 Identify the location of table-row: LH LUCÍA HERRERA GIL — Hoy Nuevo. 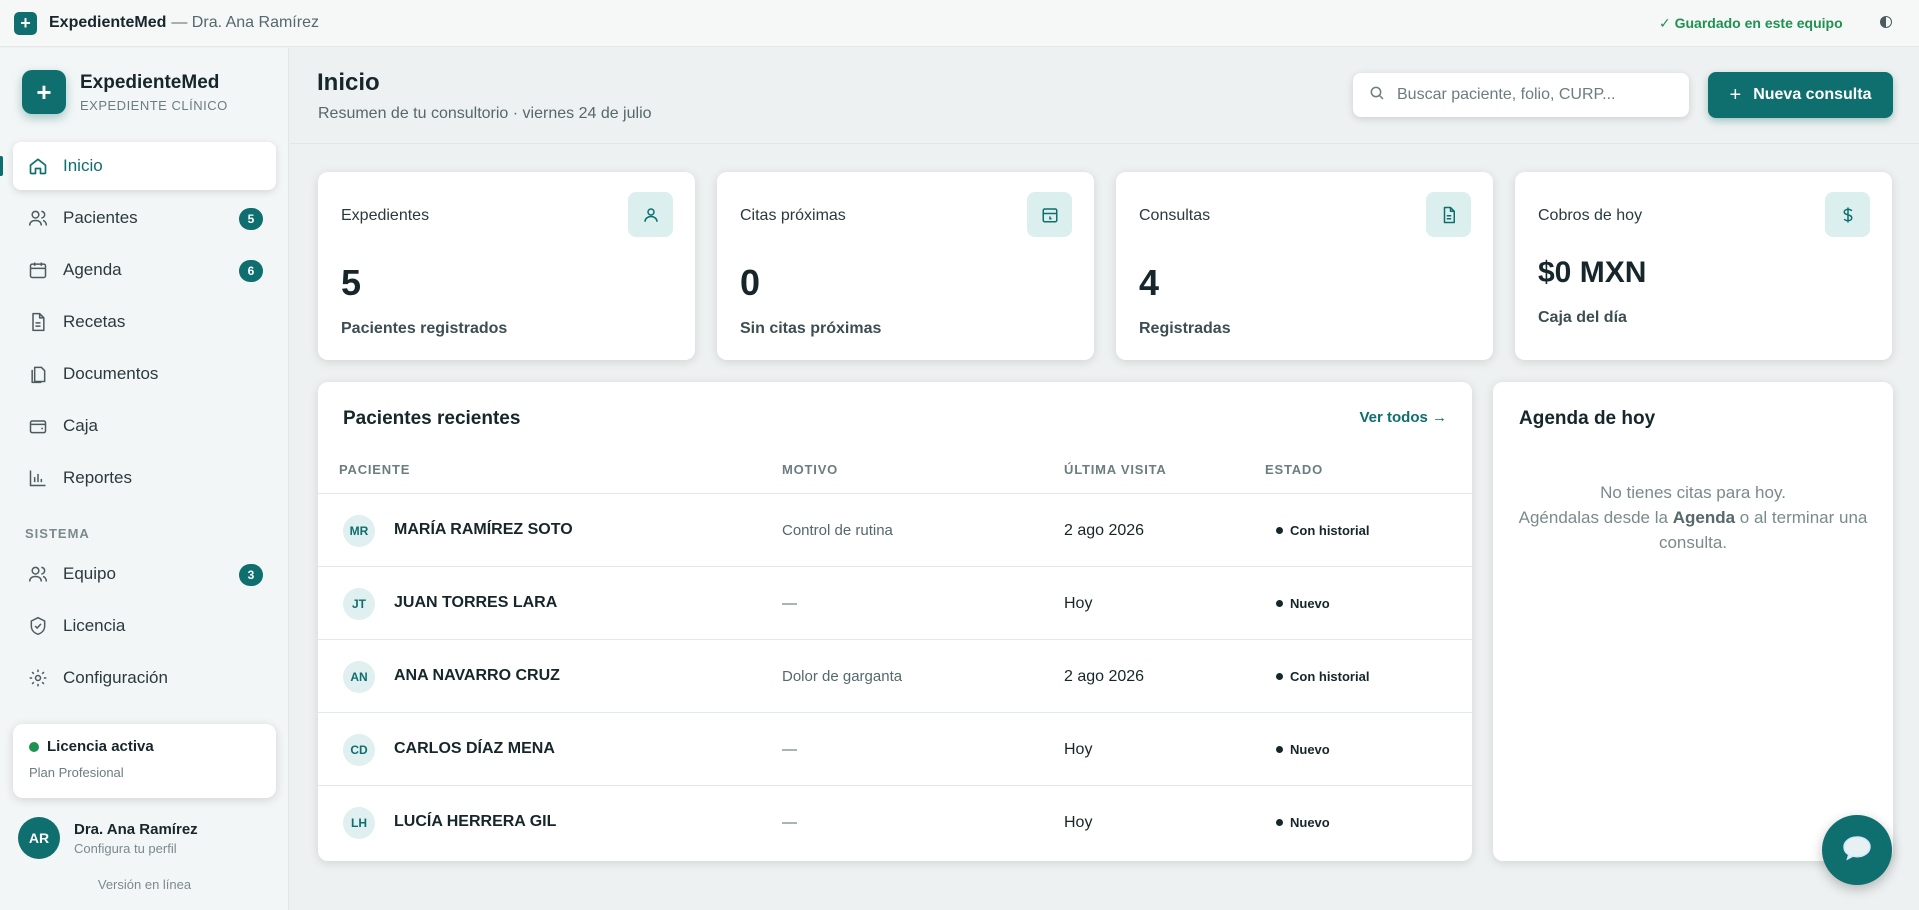
(895, 821).